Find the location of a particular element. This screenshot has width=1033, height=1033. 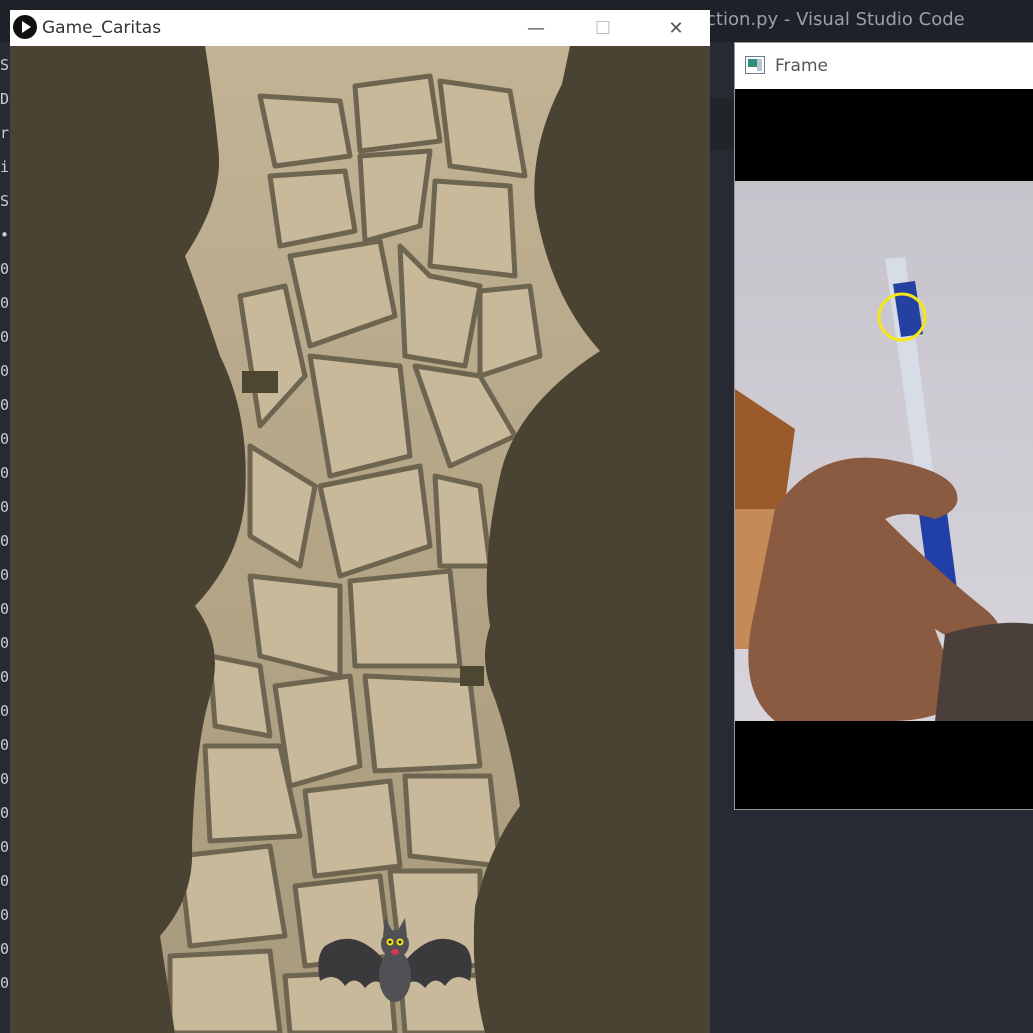

vscode-title: ction.py - Visual Studio Code is located at coordinates (835, 19).